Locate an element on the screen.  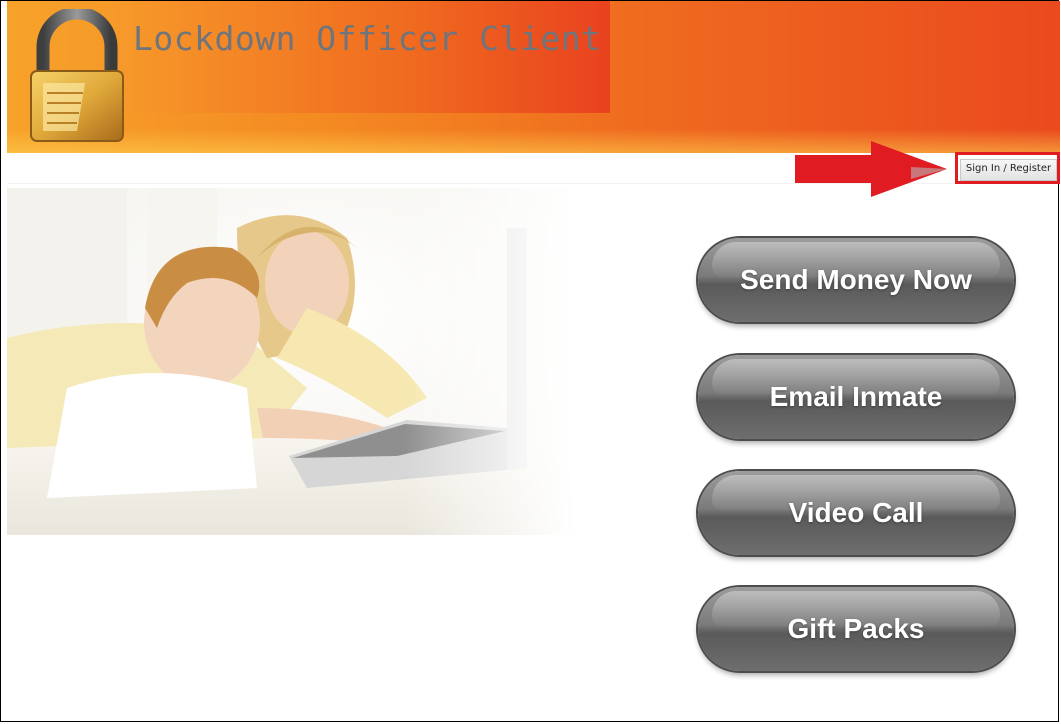
sign-in-highlight: Sign In / Register is located at coordinates (1007, 168).